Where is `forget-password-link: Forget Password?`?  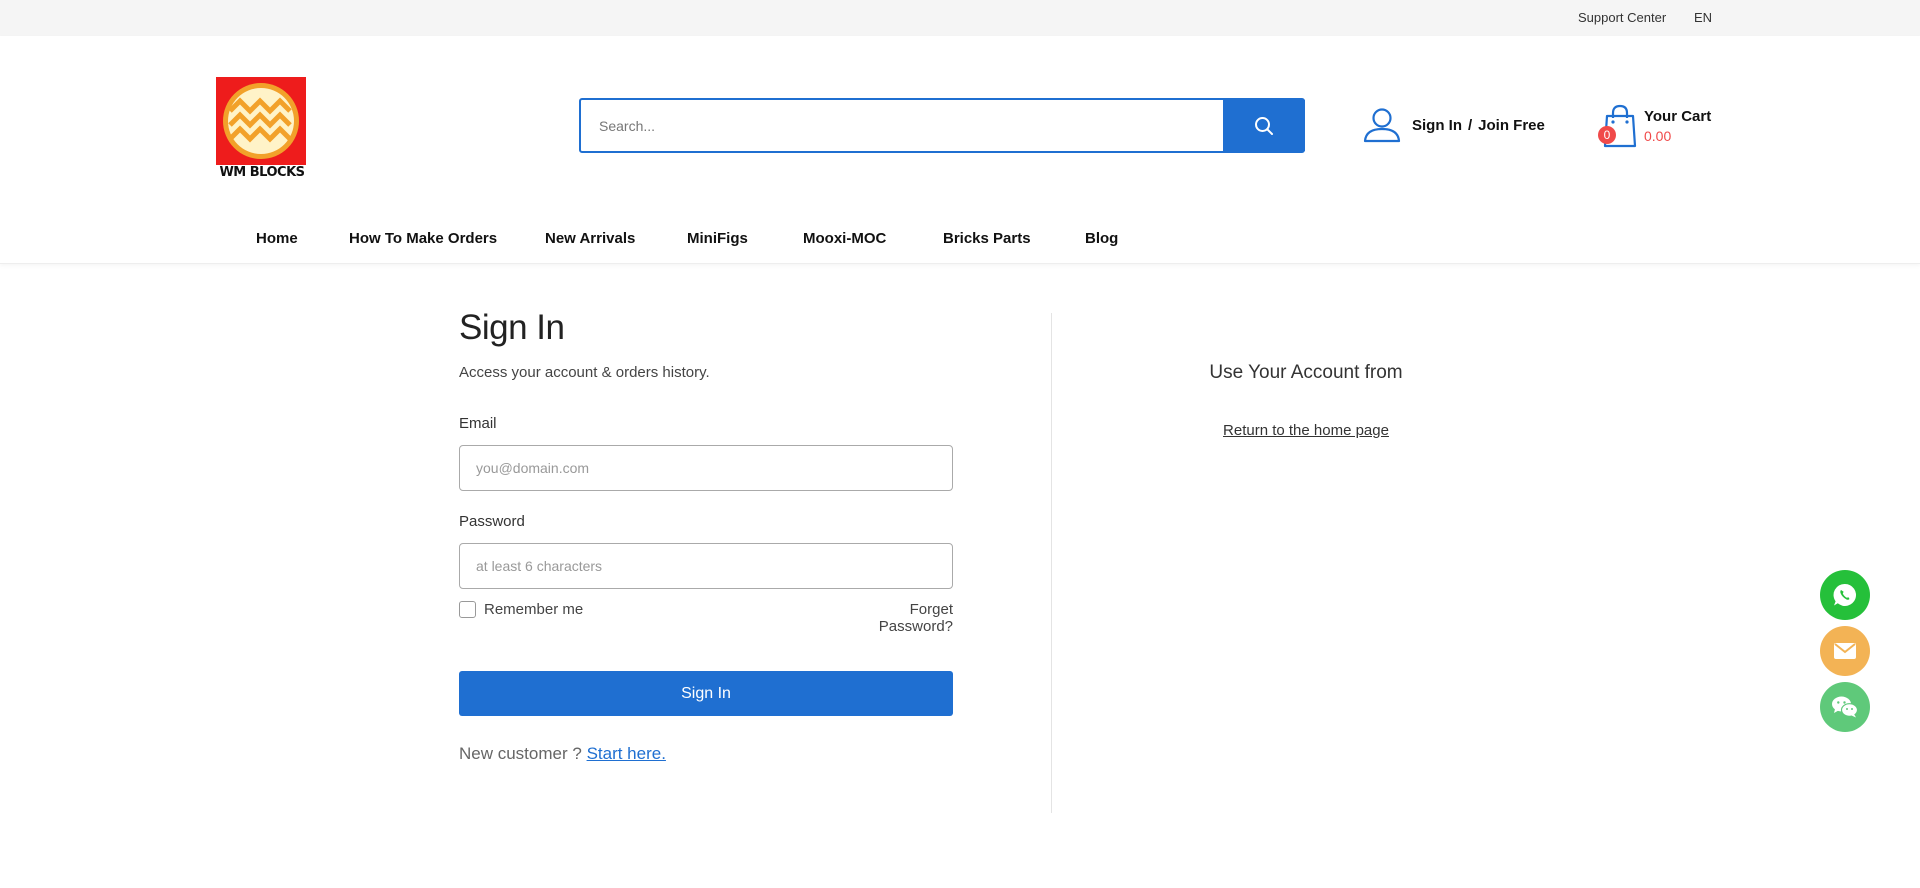
forget-password-link: Forget Password? is located at coordinates (895, 618).